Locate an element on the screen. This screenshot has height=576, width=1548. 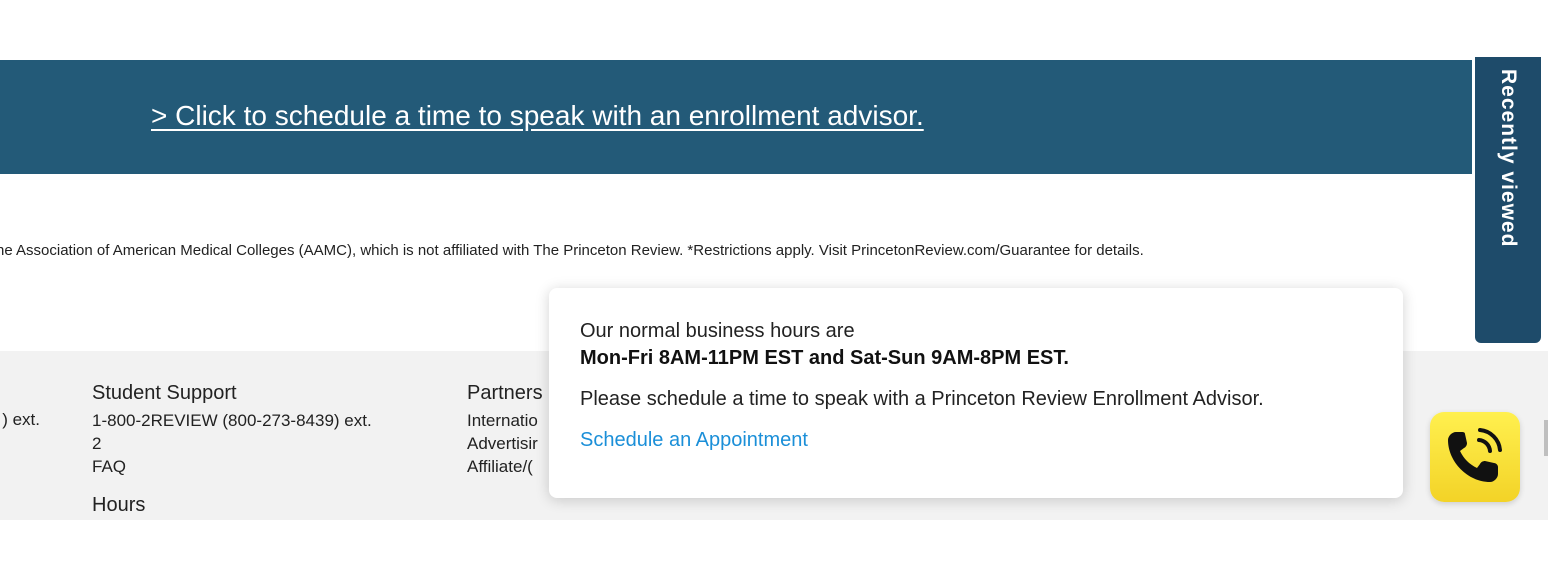
business-hours-intro: Our normal business hours are is located at coordinates (717, 331).